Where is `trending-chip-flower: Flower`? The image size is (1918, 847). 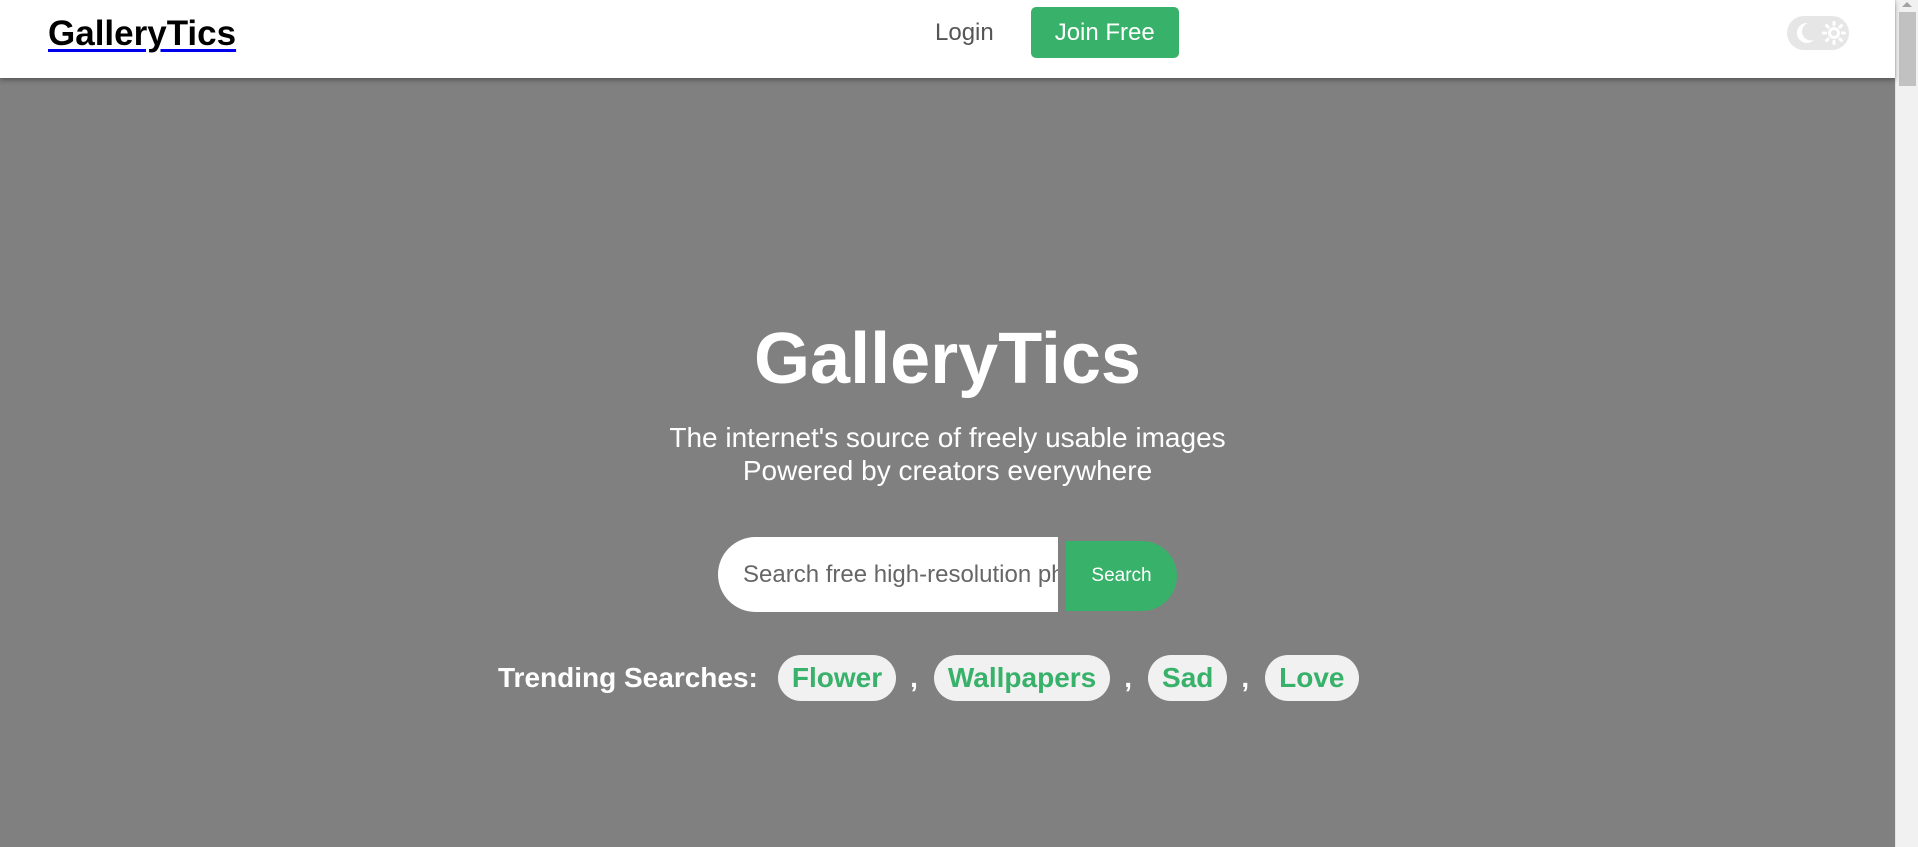
trending-chip-flower: Flower is located at coordinates (837, 678).